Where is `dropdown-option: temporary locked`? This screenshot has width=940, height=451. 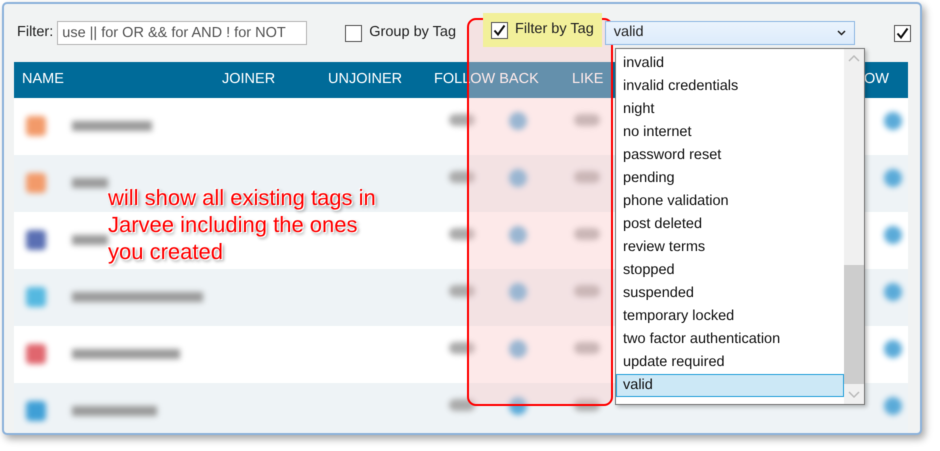 dropdown-option: temporary locked is located at coordinates (730, 316).